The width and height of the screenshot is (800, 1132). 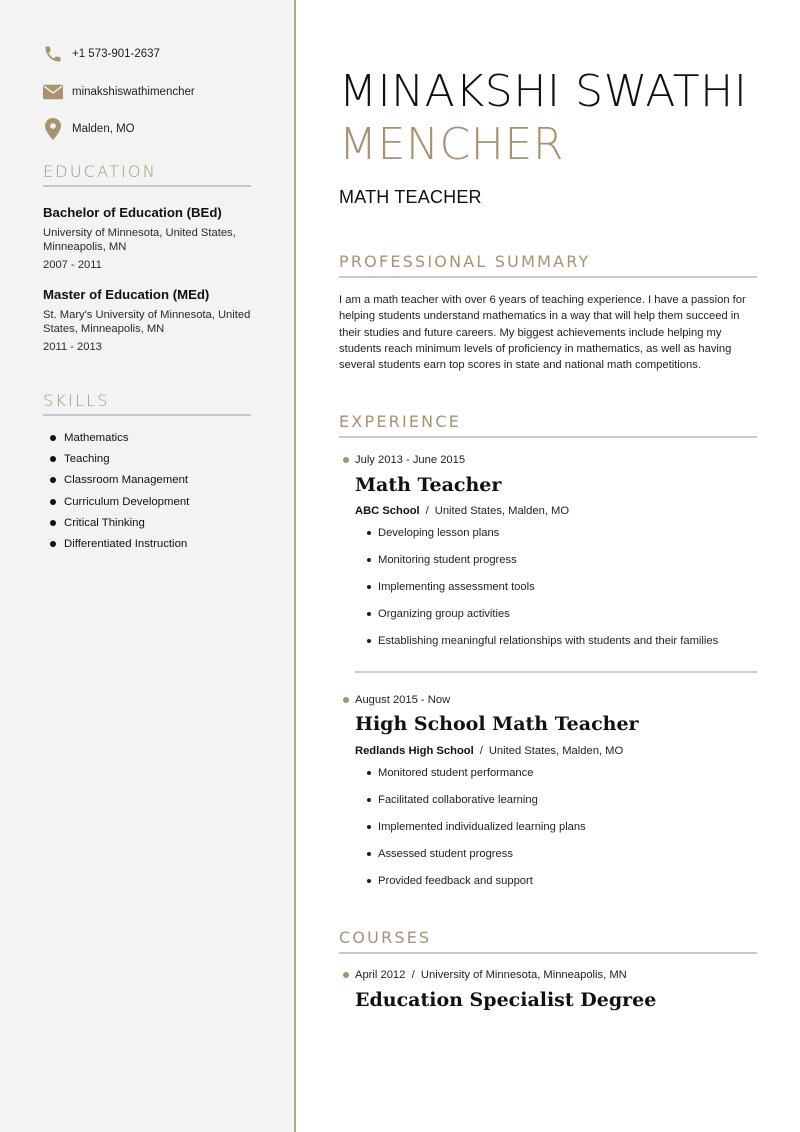 What do you see at coordinates (53, 129) in the screenshot?
I see `map-pin-icon` at bounding box center [53, 129].